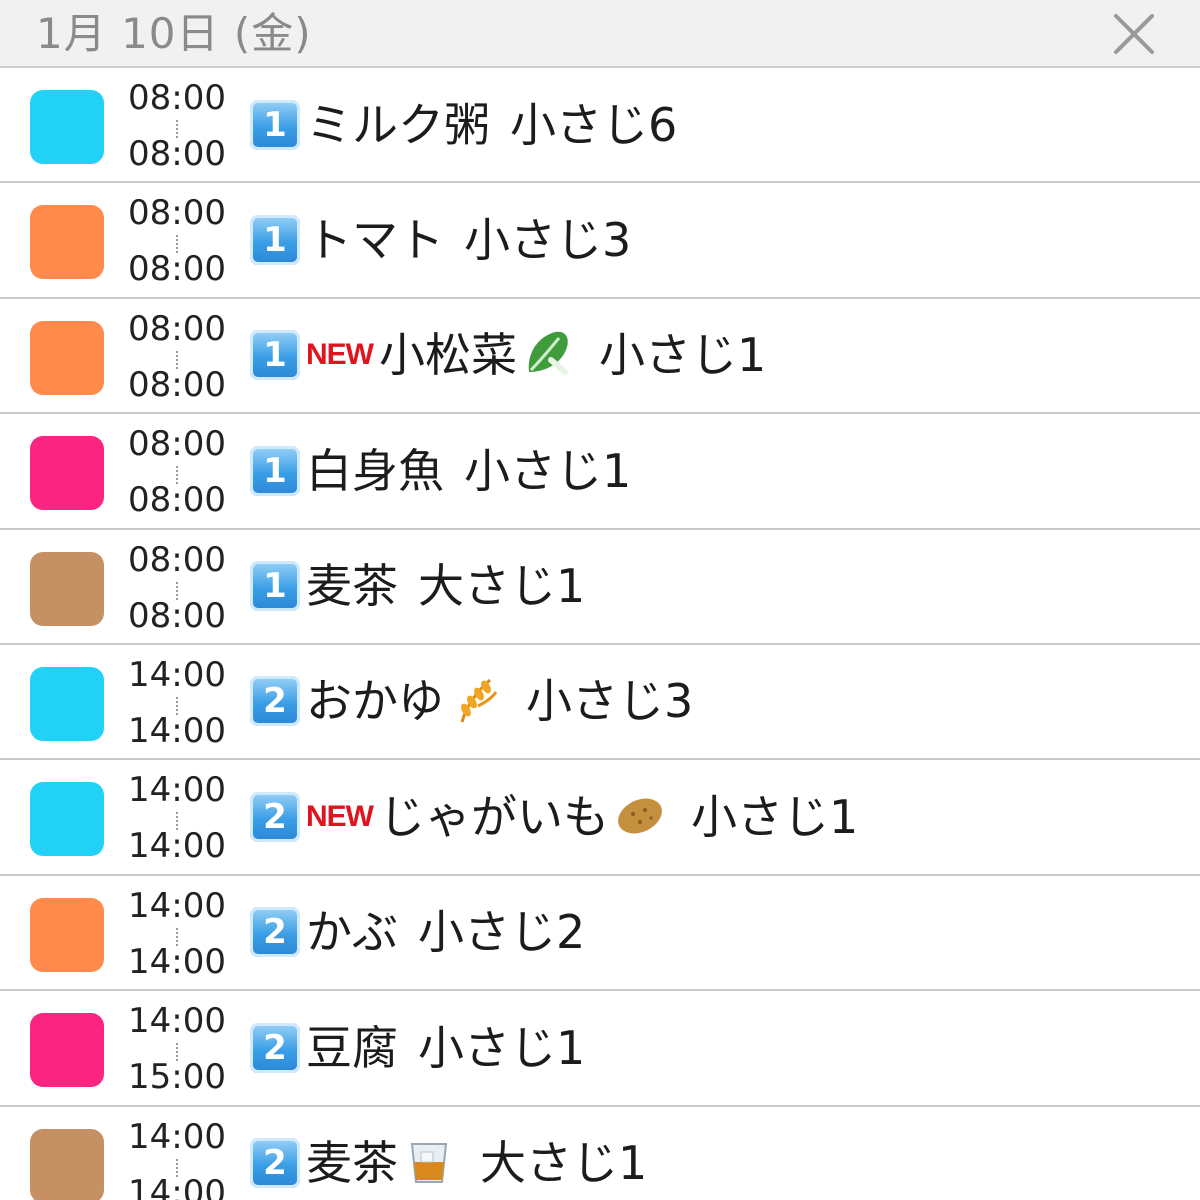 The width and height of the screenshot is (1200, 1200). I want to click on rice-ear-icon, so click(475, 701).